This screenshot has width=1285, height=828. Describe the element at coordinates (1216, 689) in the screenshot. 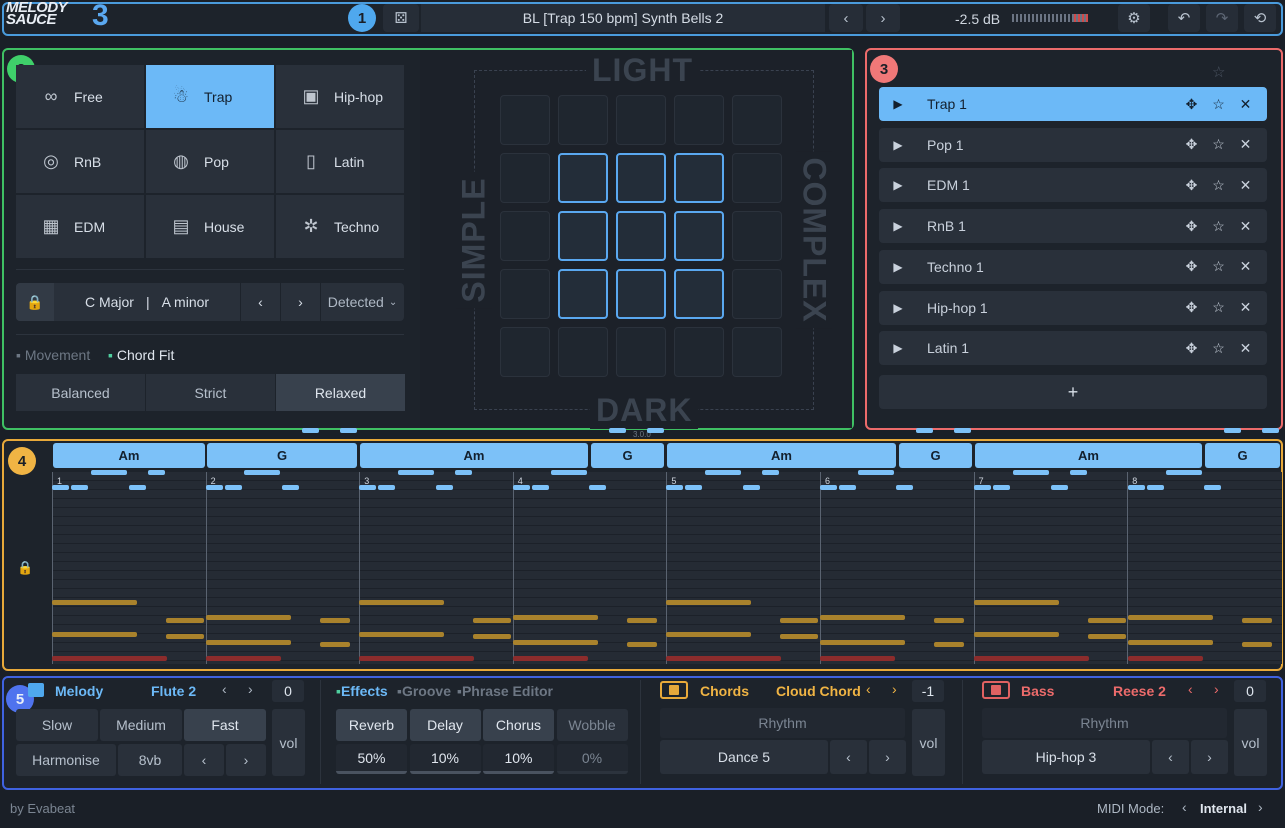

I see `bass-next-chevron-icon: ›` at that location.